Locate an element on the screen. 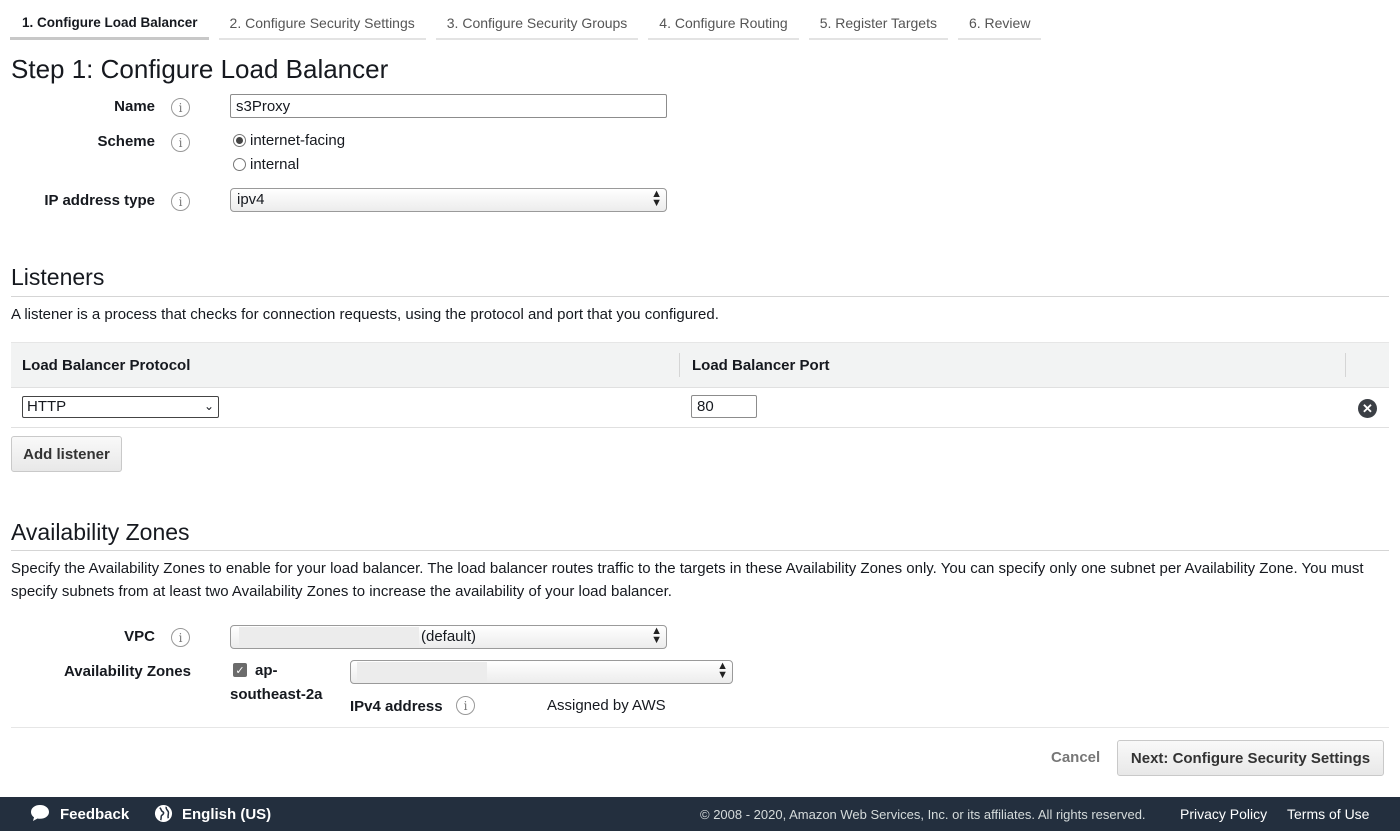  availability-zones-heading: Availability Zones is located at coordinates (100, 532).